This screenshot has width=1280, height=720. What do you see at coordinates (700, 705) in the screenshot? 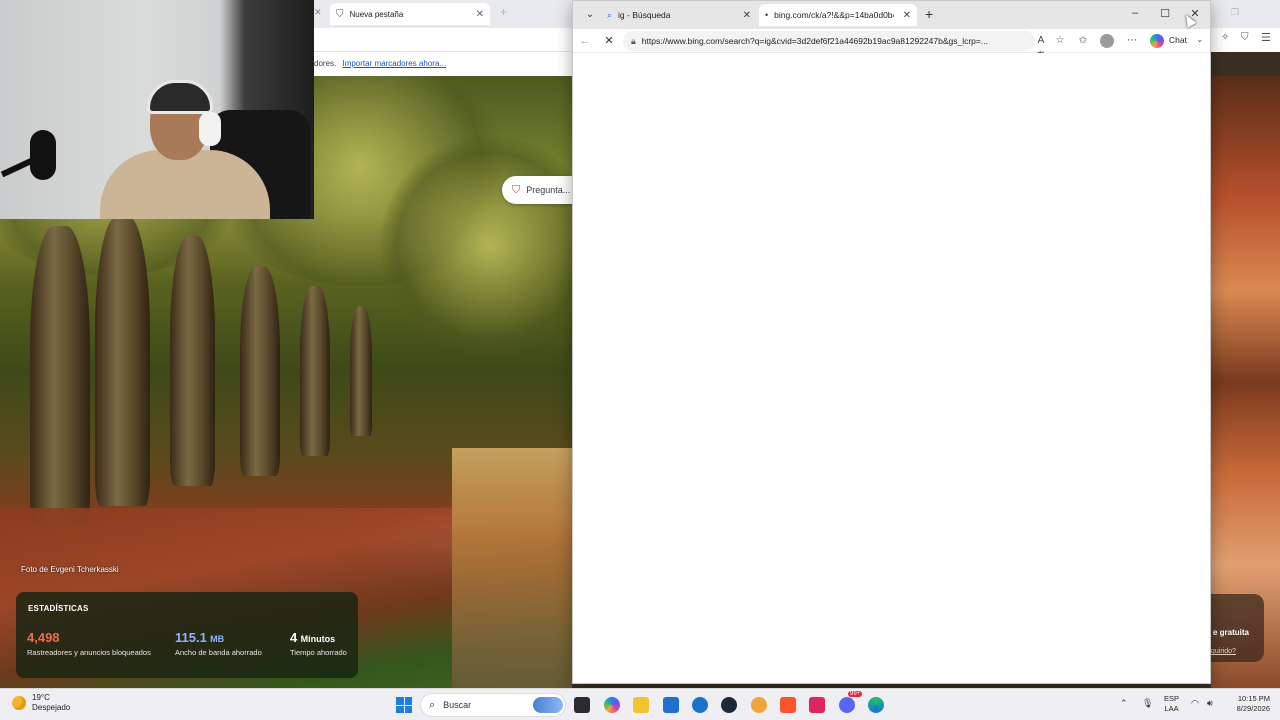
I see `outlook-icon` at bounding box center [700, 705].